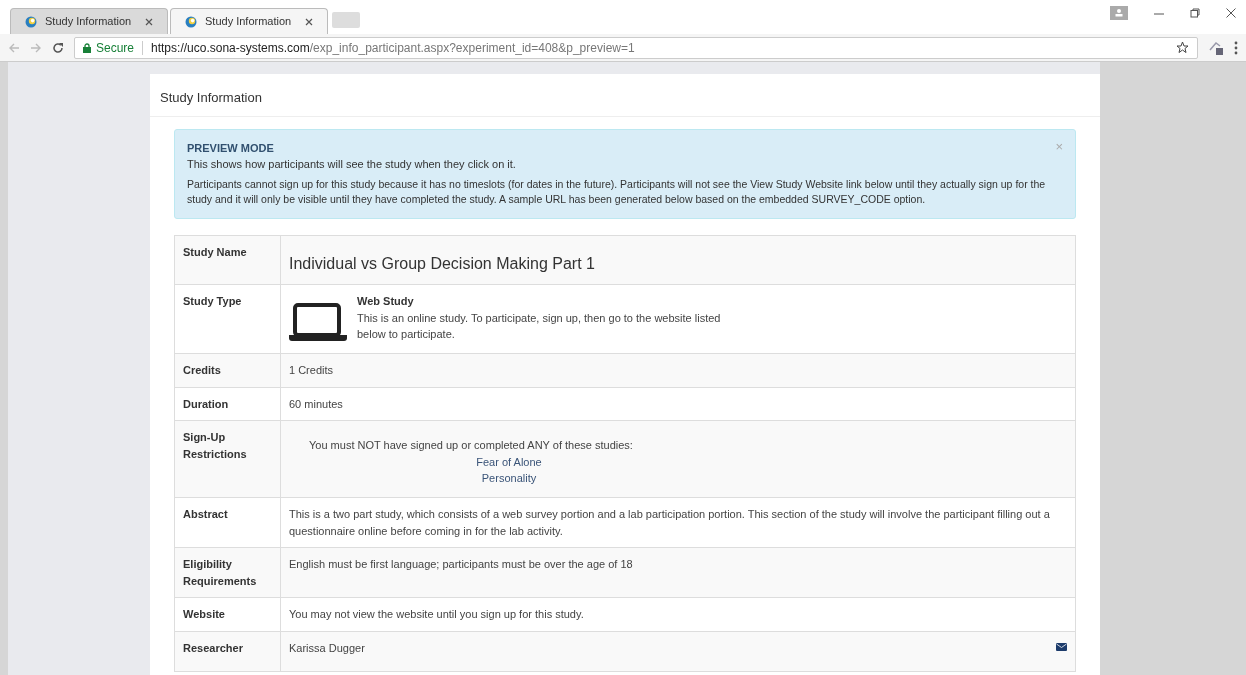 The height and width of the screenshot is (675, 1246). What do you see at coordinates (1216, 47) in the screenshot?
I see `extension-icon` at bounding box center [1216, 47].